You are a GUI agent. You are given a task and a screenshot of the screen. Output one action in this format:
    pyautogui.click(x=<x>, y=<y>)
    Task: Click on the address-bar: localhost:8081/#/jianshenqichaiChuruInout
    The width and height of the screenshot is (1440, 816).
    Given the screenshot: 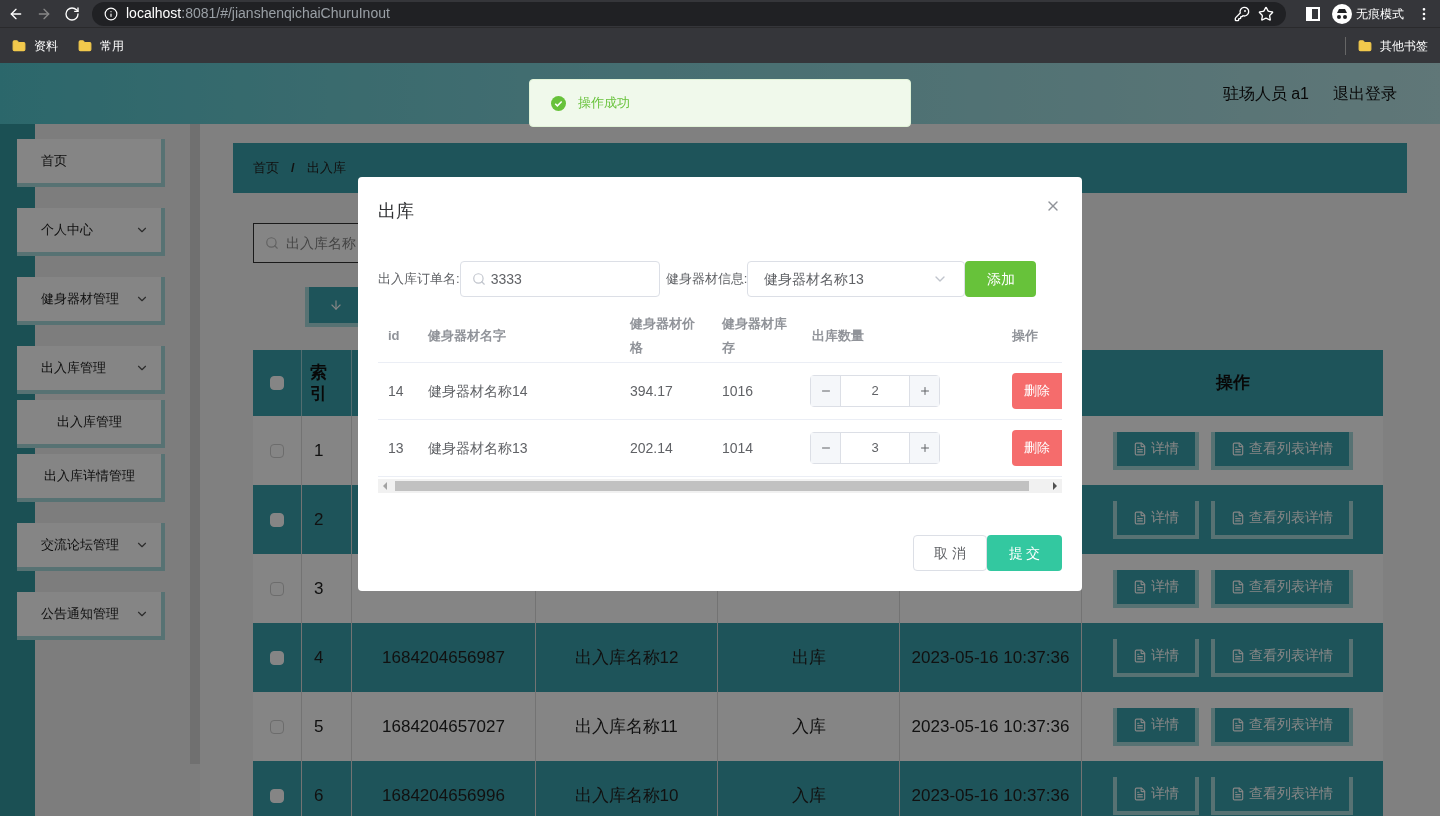 What is the action you would take?
    pyautogui.click(x=689, y=13)
    